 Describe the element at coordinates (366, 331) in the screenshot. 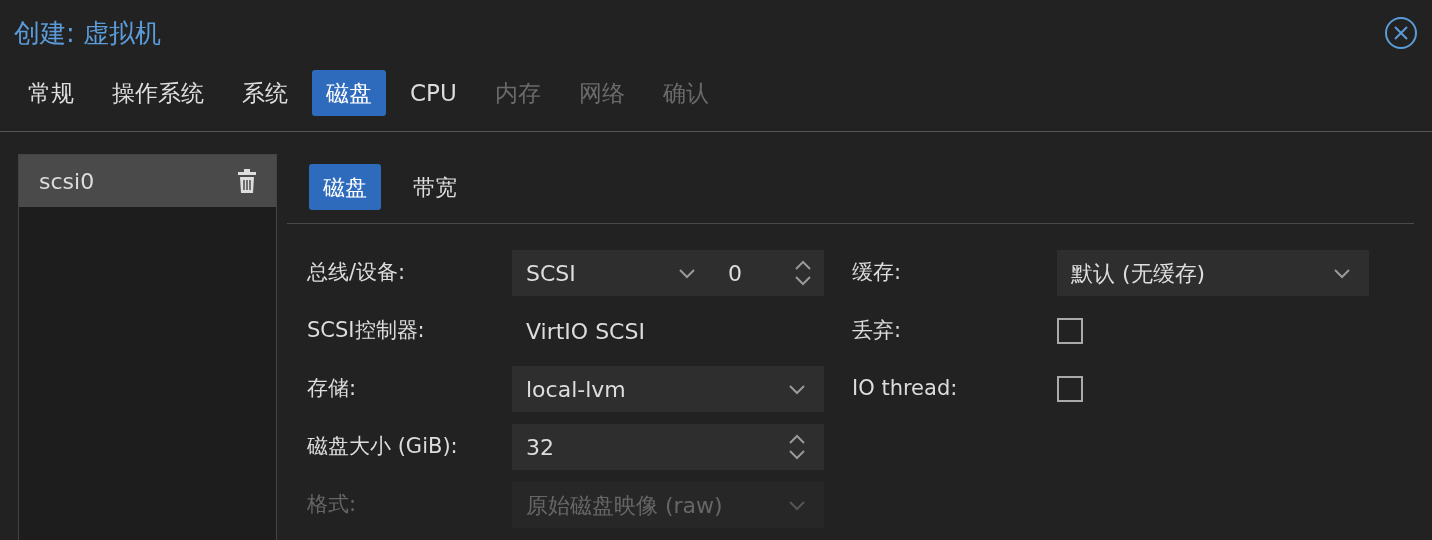

I see `field-label: SCSI控制器:` at that location.